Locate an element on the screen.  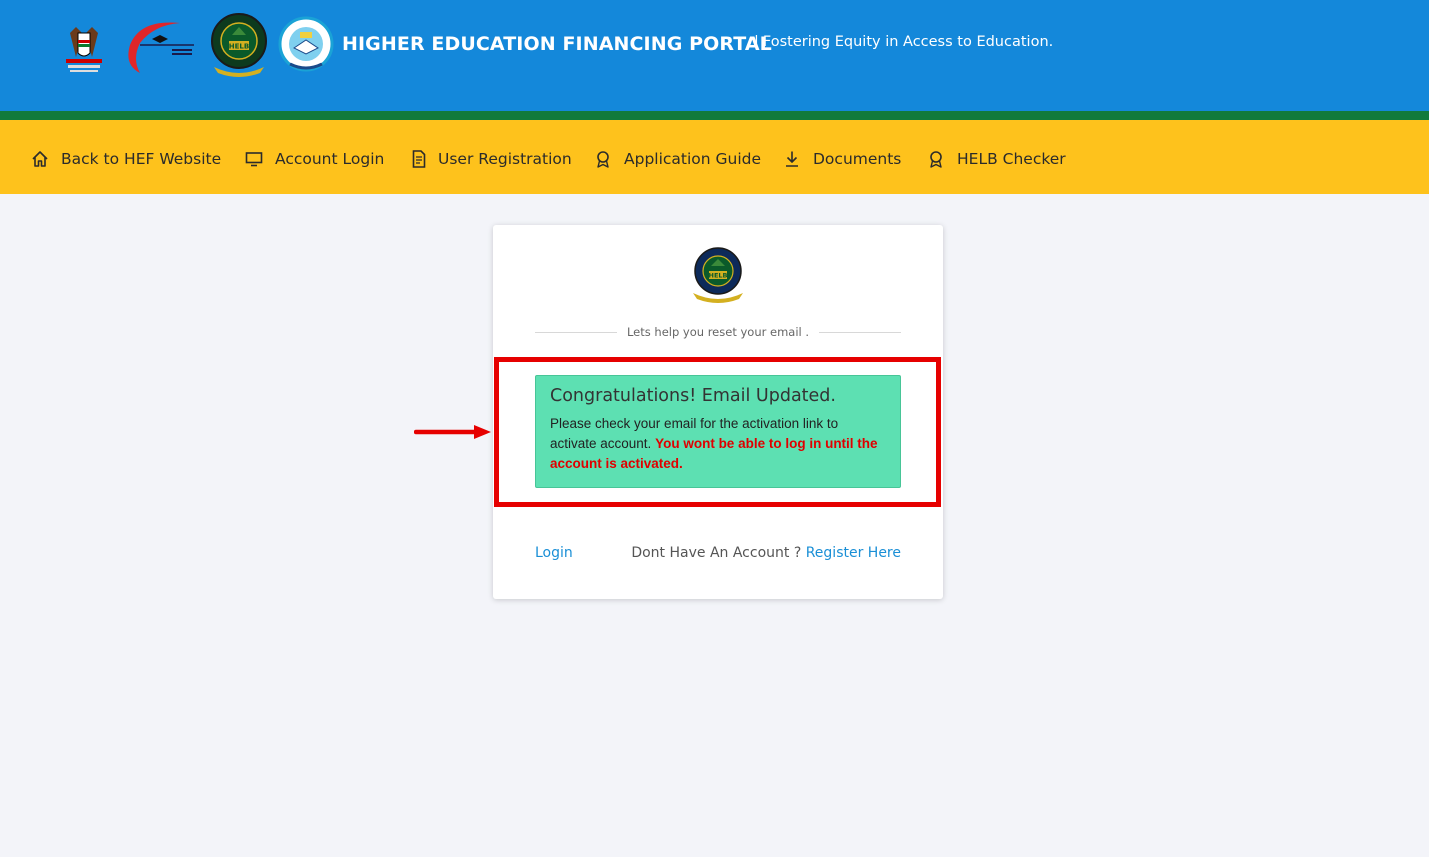
portal-title: HIGHER EDUCATION FINANCING PORTAL is located at coordinates (557, 44).